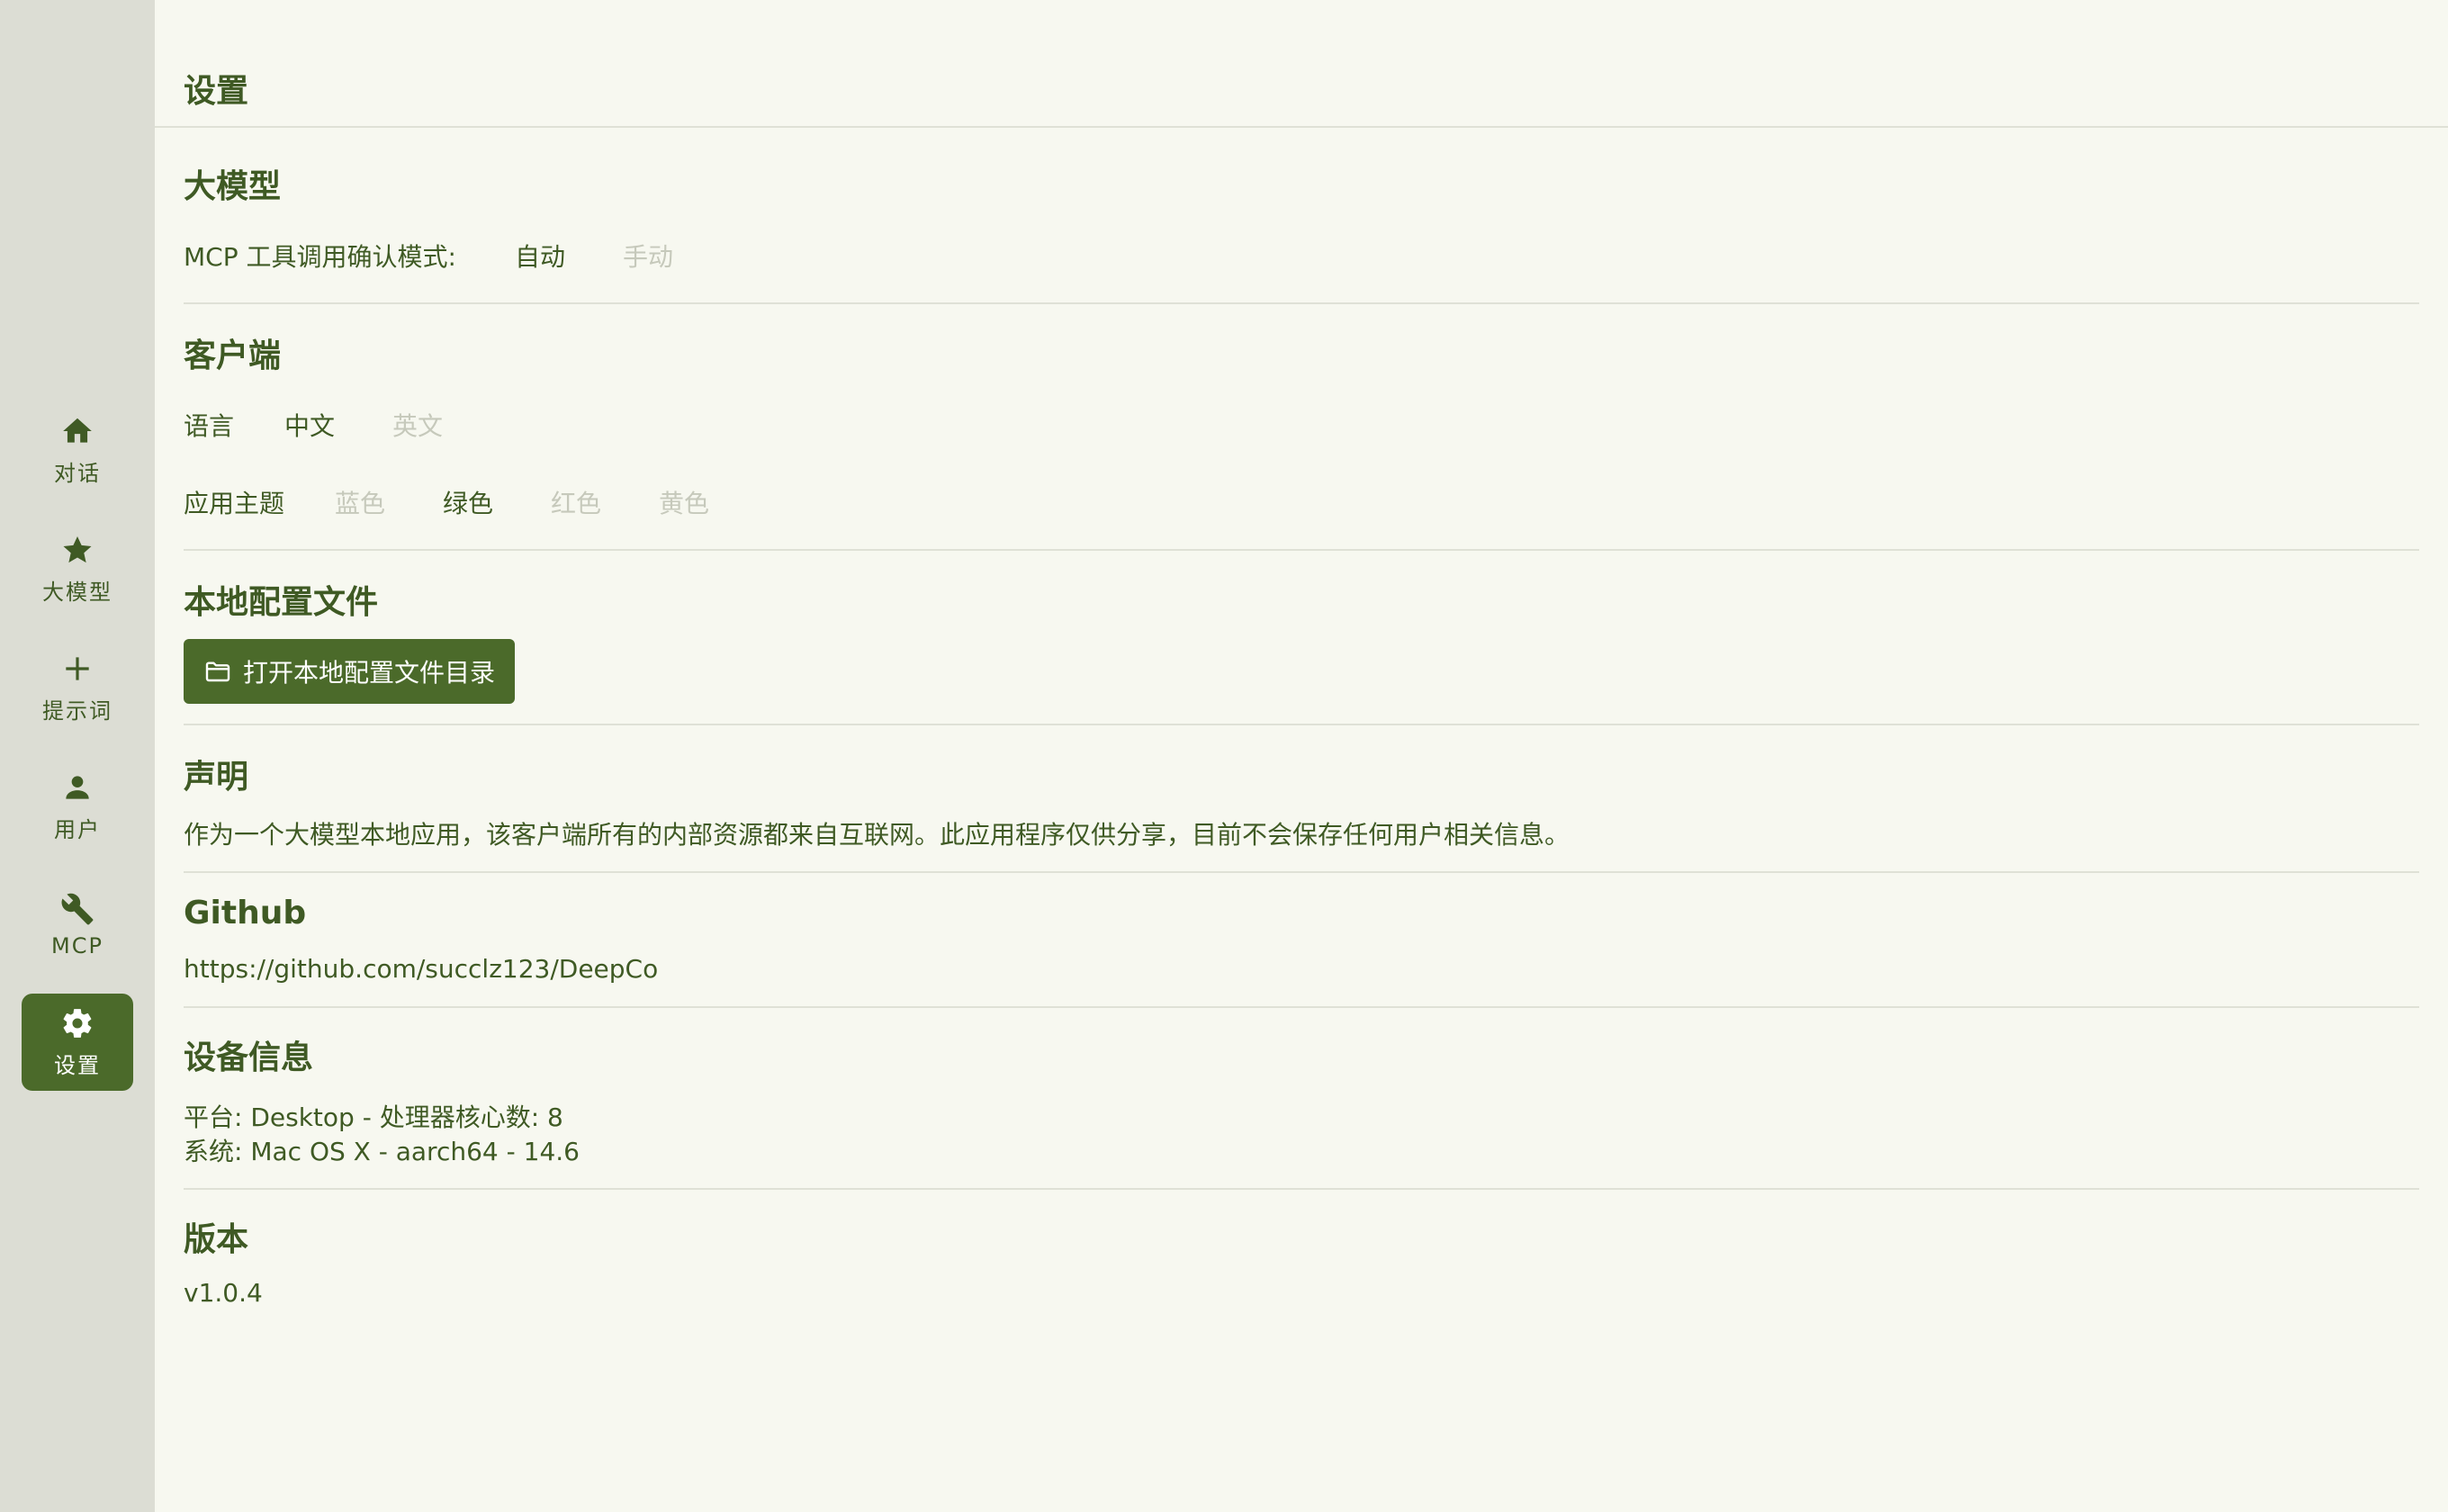  What do you see at coordinates (77, 549) in the screenshot?
I see `star-icon` at bounding box center [77, 549].